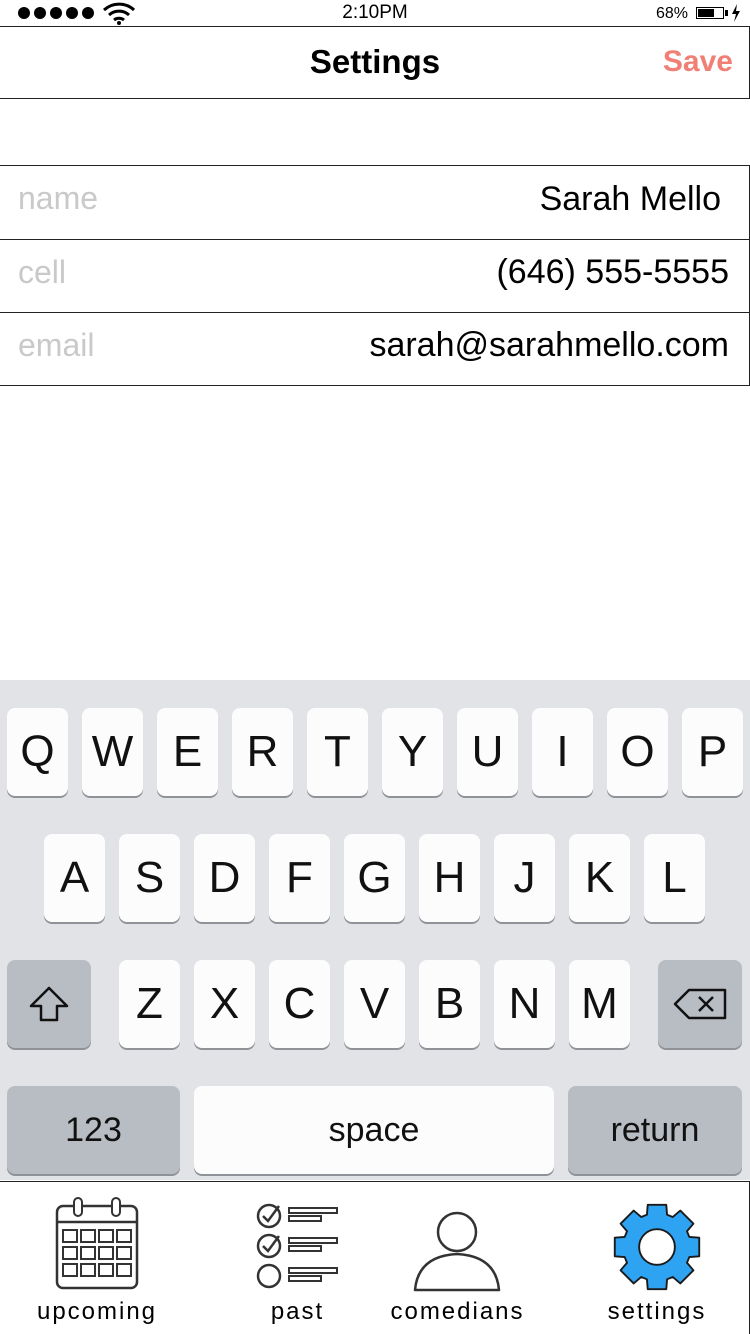 The width and height of the screenshot is (750, 1334). I want to click on email-label: email, so click(56, 345).